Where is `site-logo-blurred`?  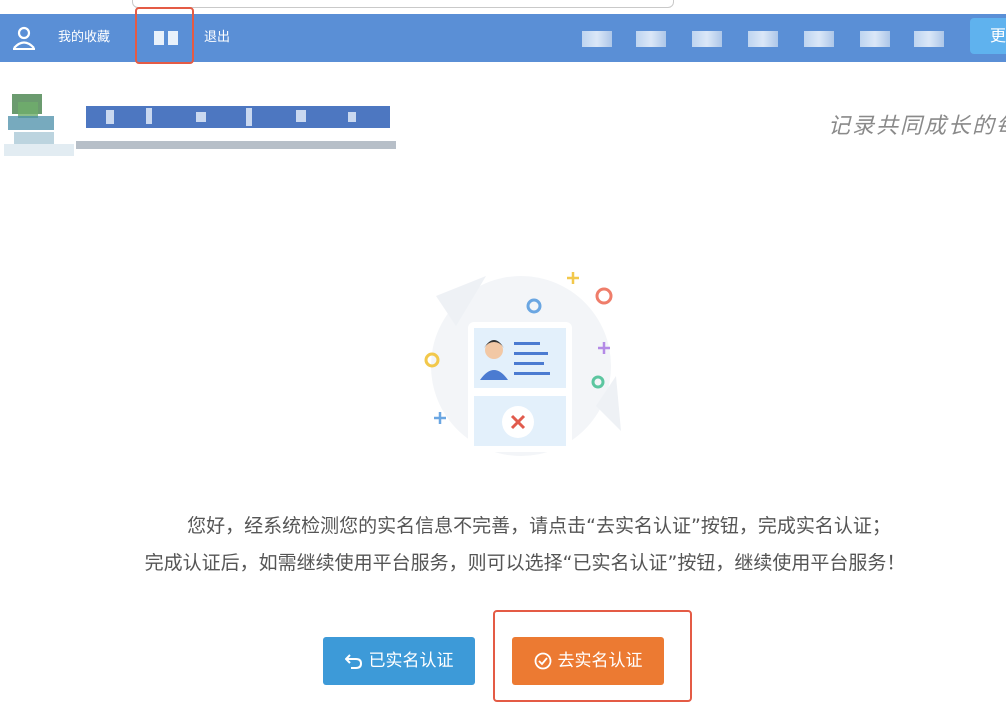
site-logo-blurred is located at coordinates (39, 125).